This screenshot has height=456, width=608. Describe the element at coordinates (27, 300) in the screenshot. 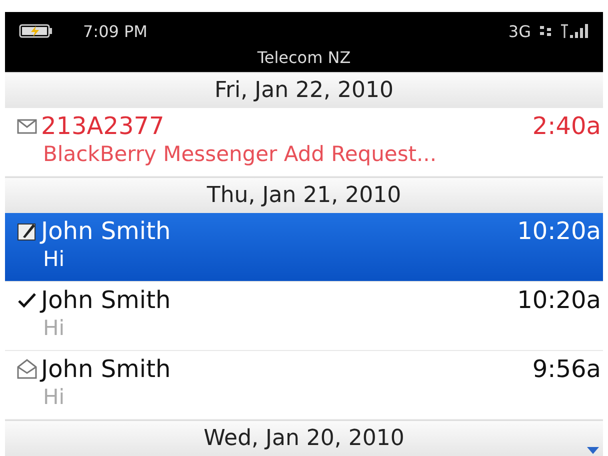

I see `checkmark-icon` at that location.